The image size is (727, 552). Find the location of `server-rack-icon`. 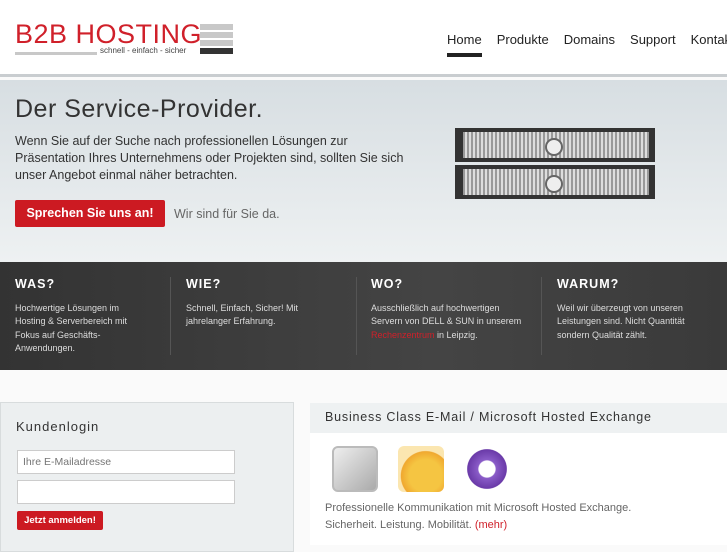

server-rack-icon is located at coordinates (216, 39).